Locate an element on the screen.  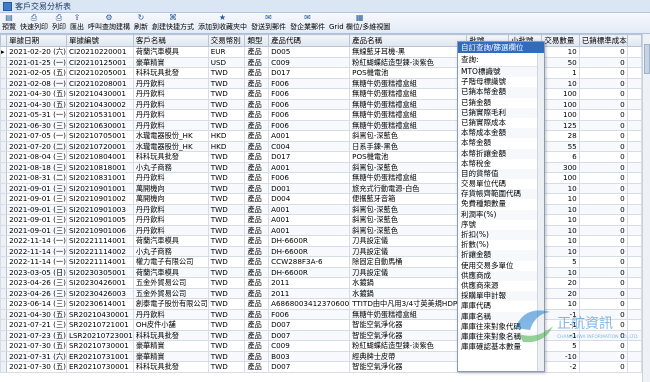
table-cell: 5 is located at coordinates (560, 262).